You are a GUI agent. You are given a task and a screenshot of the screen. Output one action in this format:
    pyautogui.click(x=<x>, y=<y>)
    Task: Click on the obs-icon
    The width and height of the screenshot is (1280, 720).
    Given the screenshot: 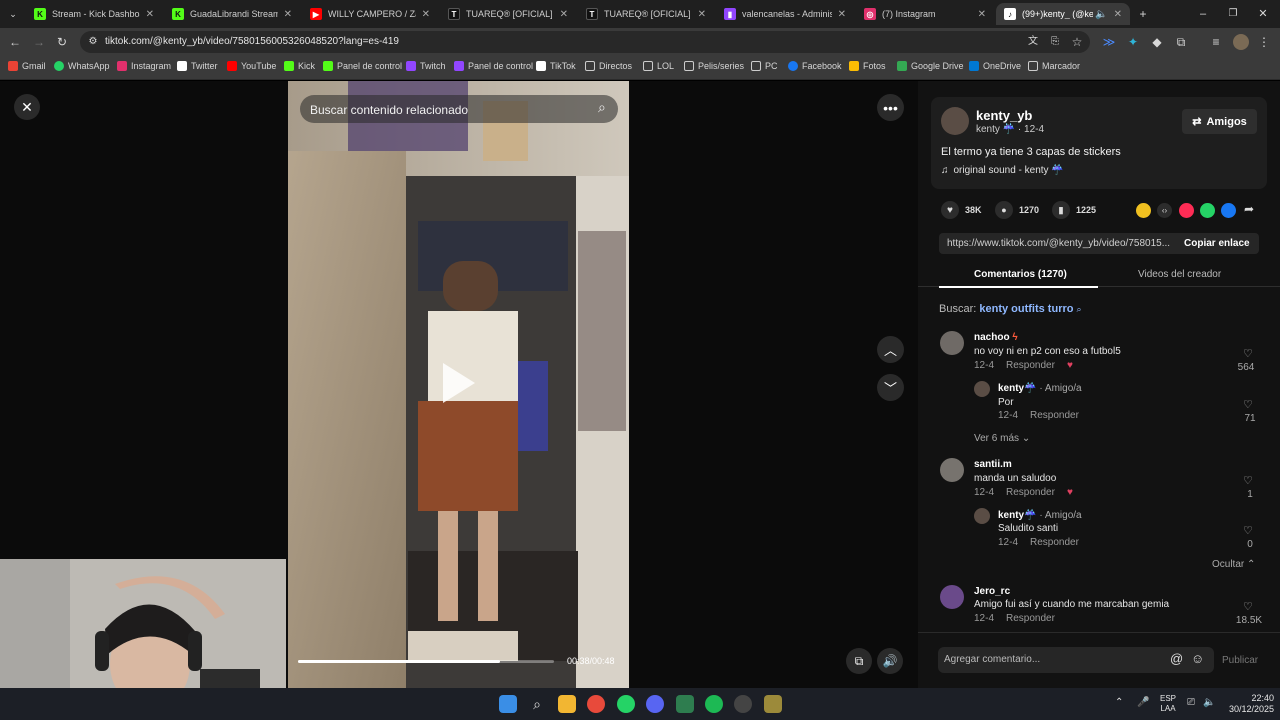 What is the action you would take?
    pyautogui.click(x=743, y=704)
    